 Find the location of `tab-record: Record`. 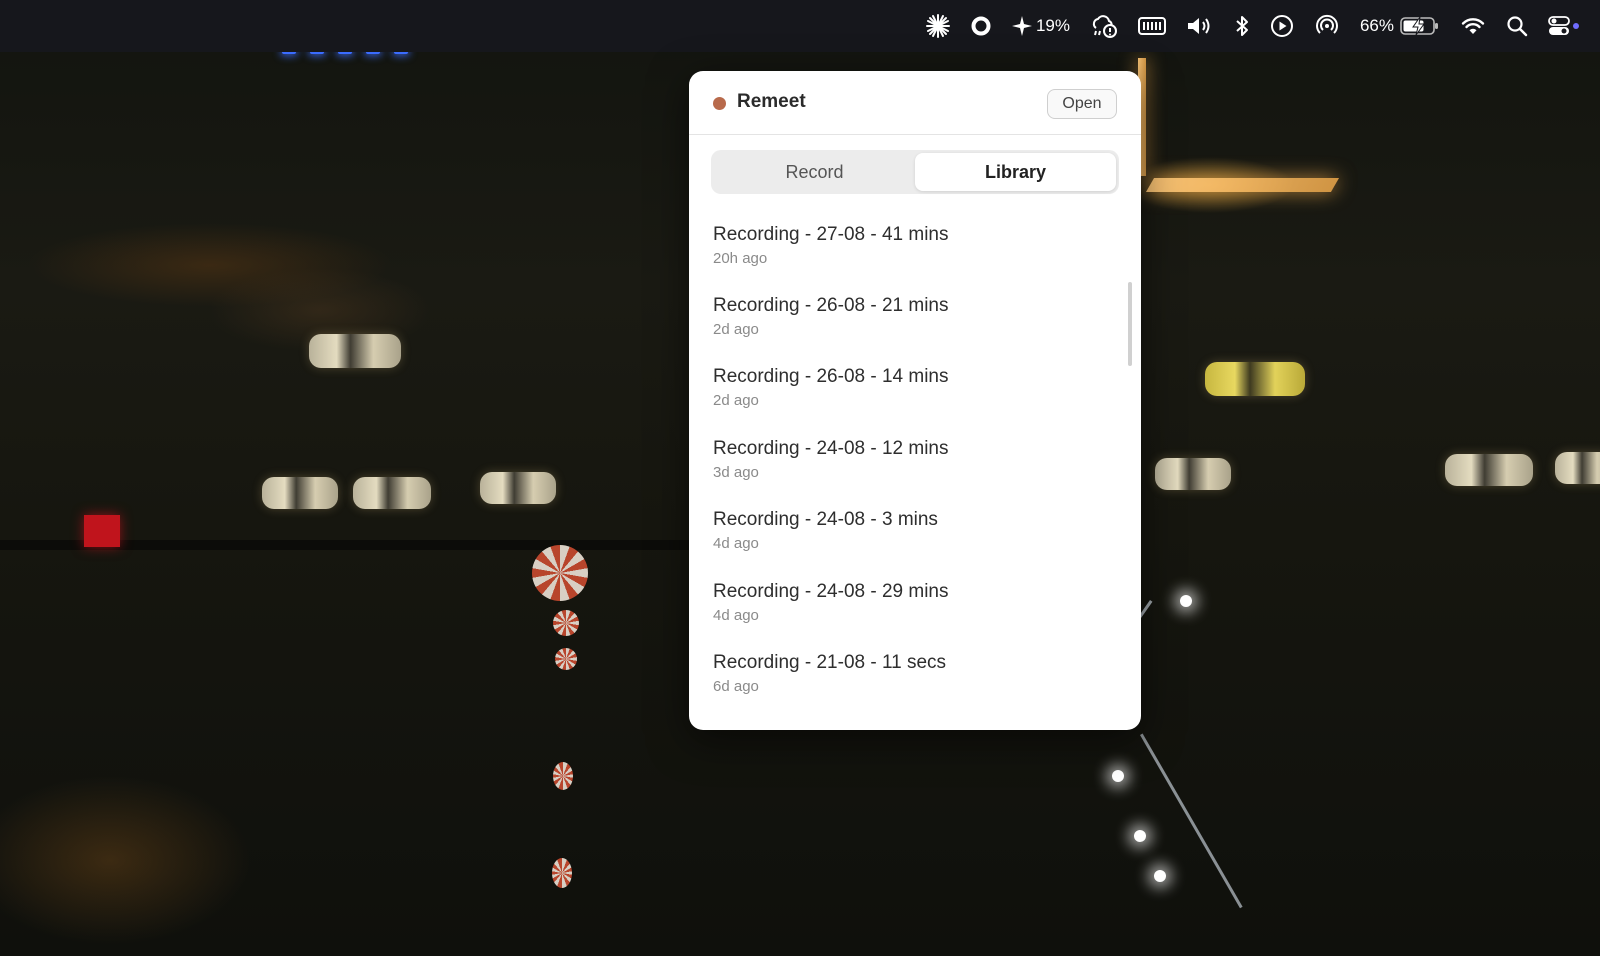

tab-record: Record is located at coordinates (814, 172).